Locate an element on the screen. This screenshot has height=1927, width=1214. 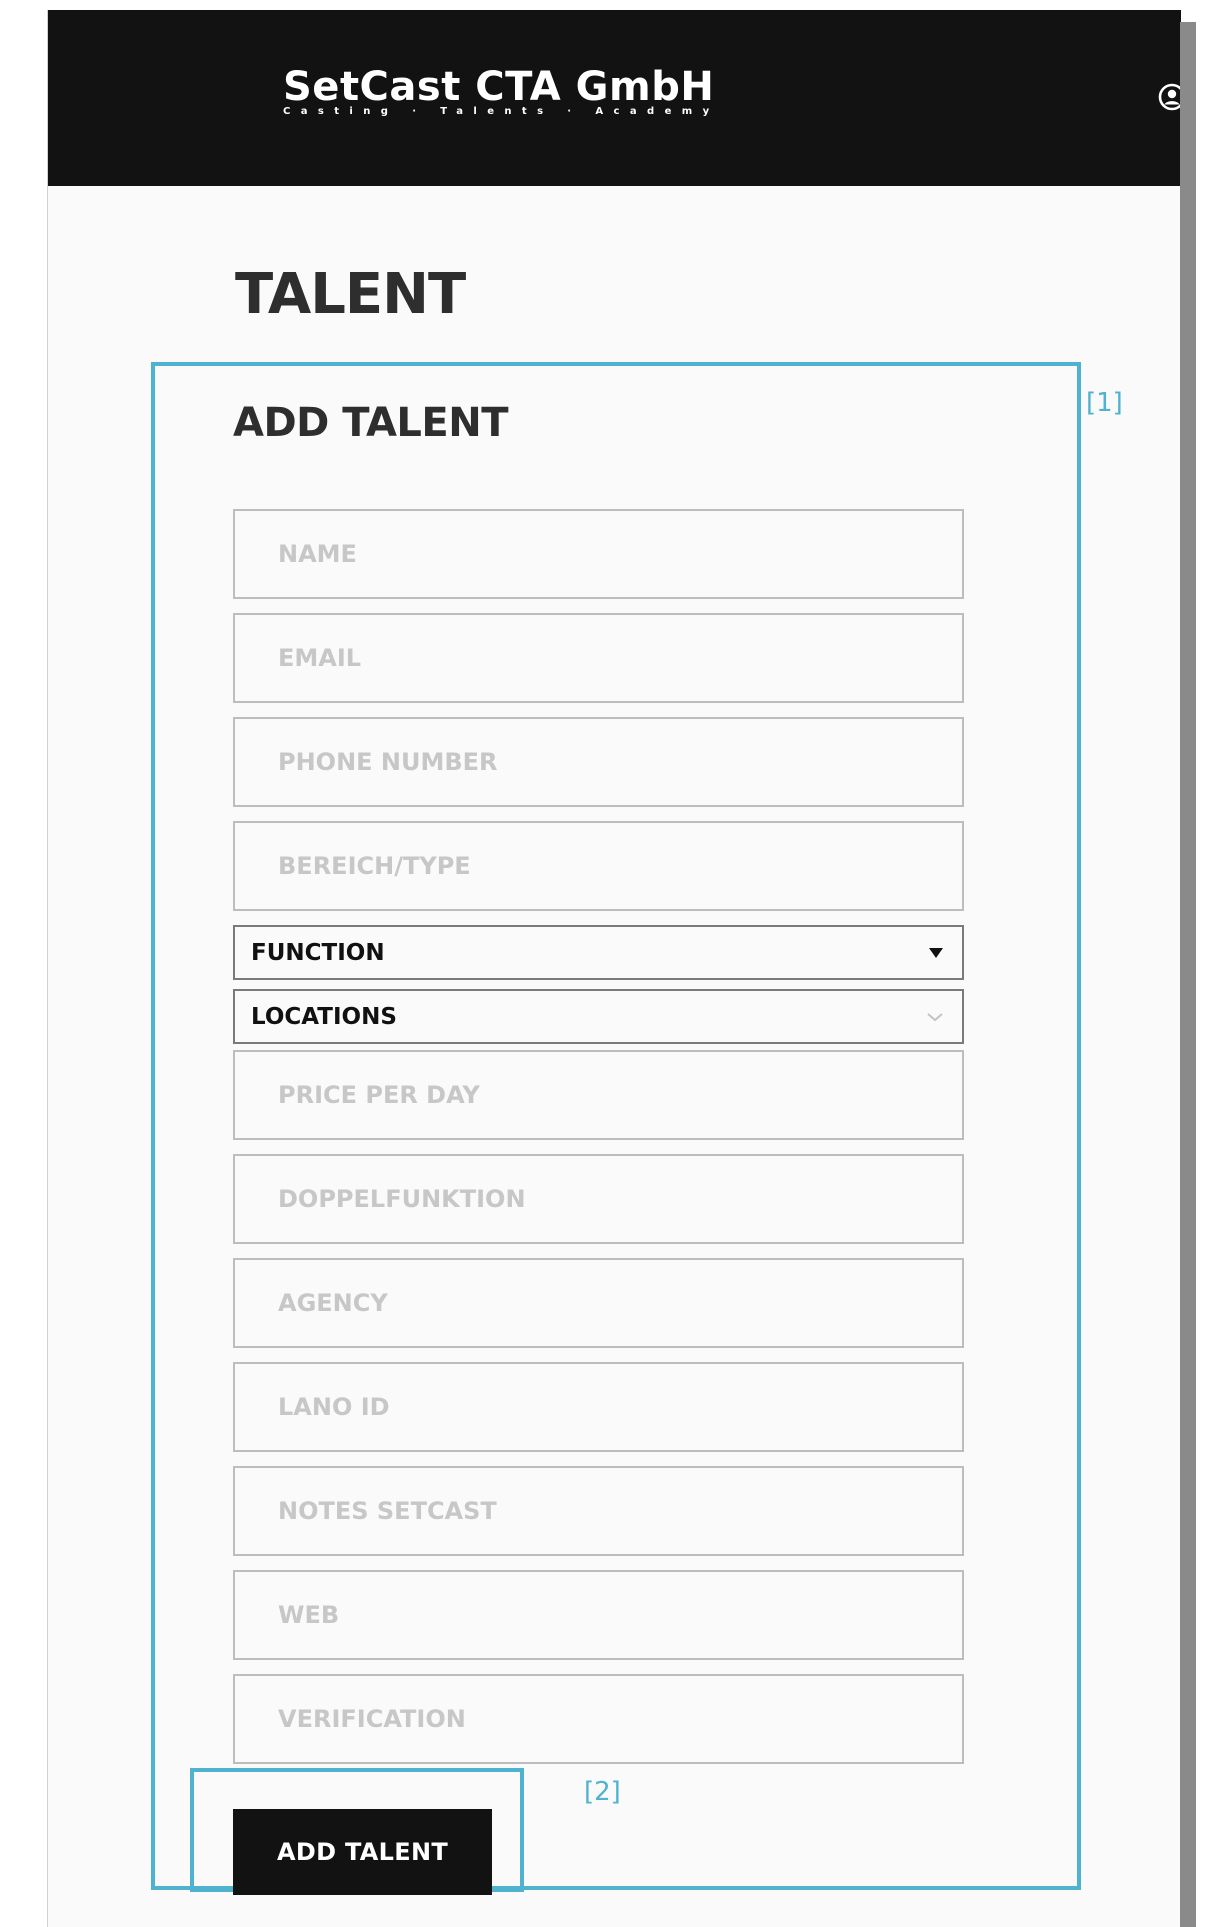
notes-setcast-field is located at coordinates (598, 1511).